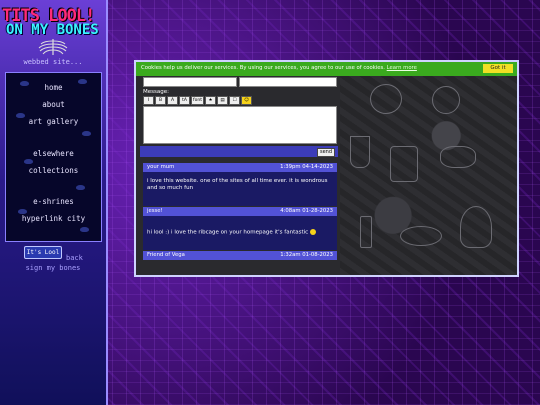 The image size is (540, 405). I want to click on candle-shape, so click(366, 232).